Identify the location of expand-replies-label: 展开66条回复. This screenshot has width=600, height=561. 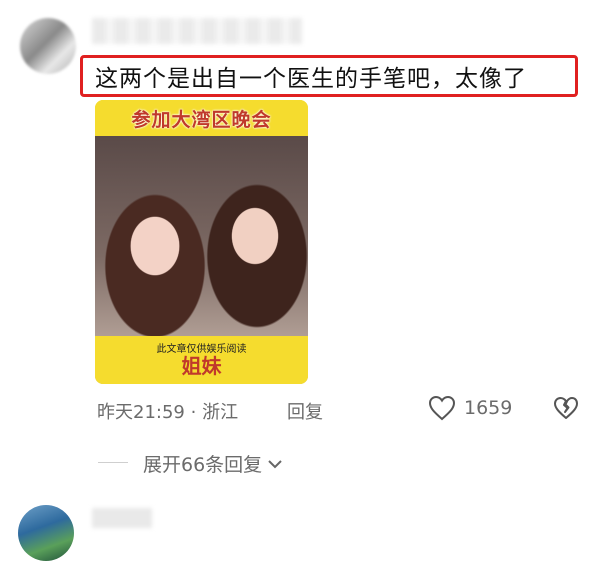
(203, 465).